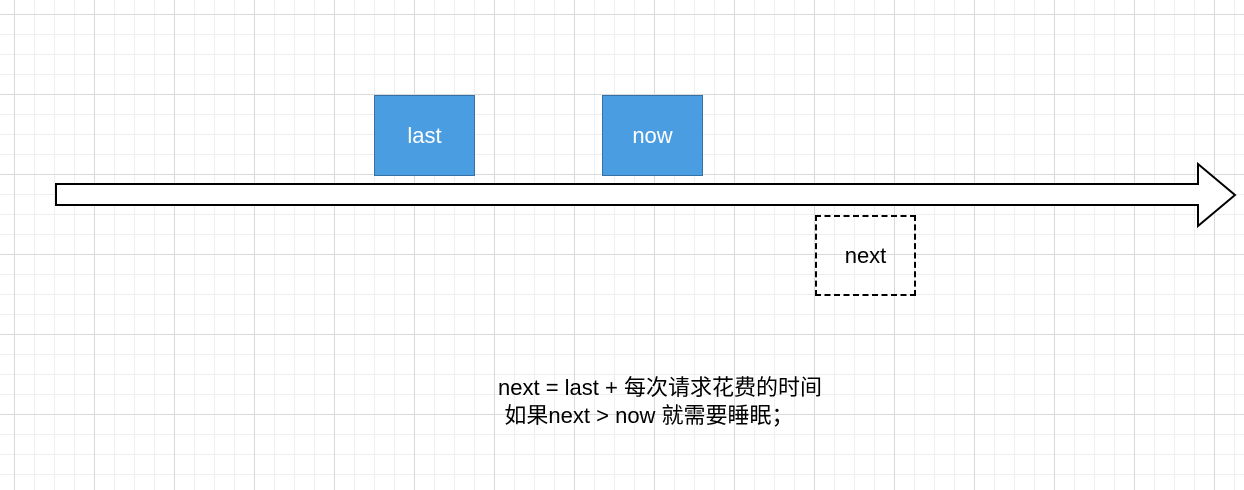 This screenshot has height=490, width=1244. Describe the element at coordinates (660, 387) in the screenshot. I see `caption-formula: next = last + 每次请求花费的时间` at that location.